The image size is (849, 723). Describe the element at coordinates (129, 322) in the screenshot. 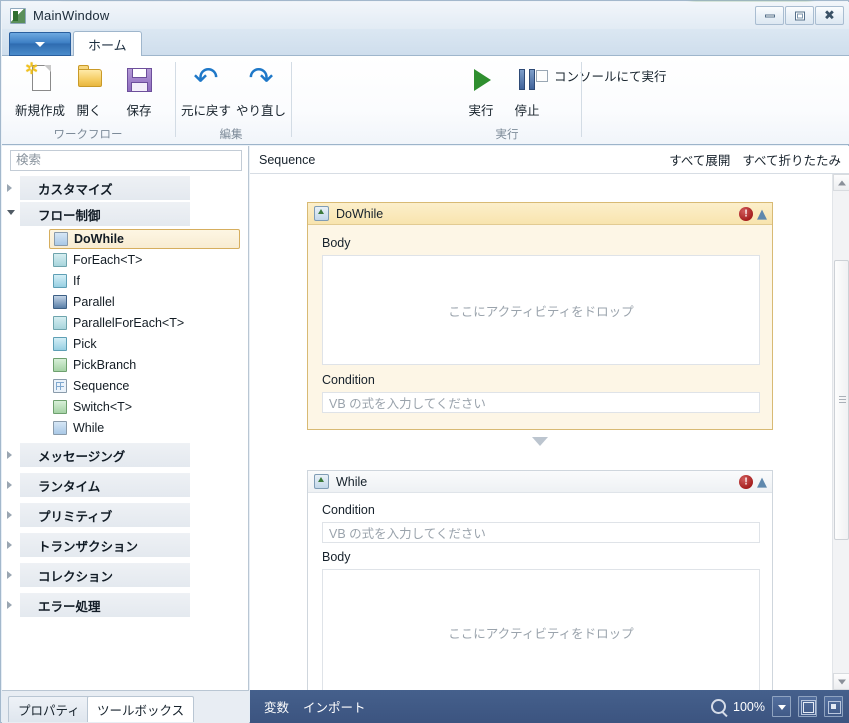

I see `toolbox-item-label: ParallelForEach<T>` at that location.